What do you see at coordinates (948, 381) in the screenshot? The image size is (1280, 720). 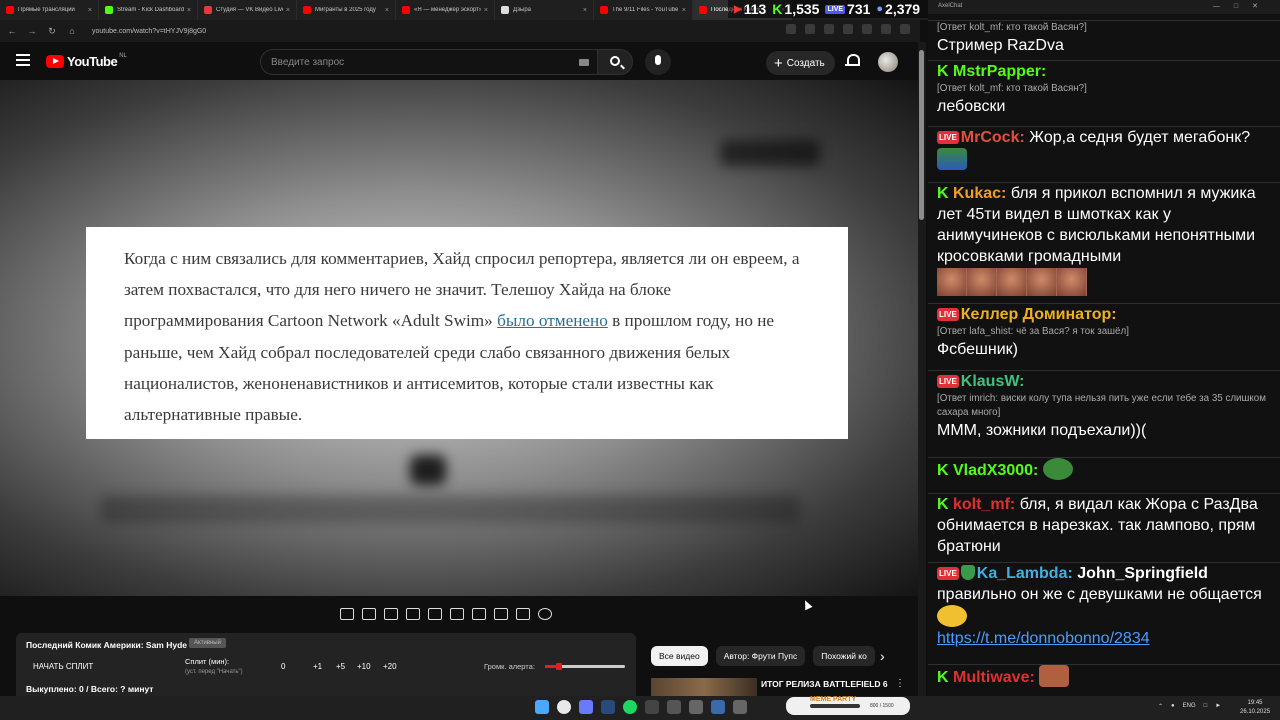 I see `live-badge-icon: LIVE` at bounding box center [948, 381].